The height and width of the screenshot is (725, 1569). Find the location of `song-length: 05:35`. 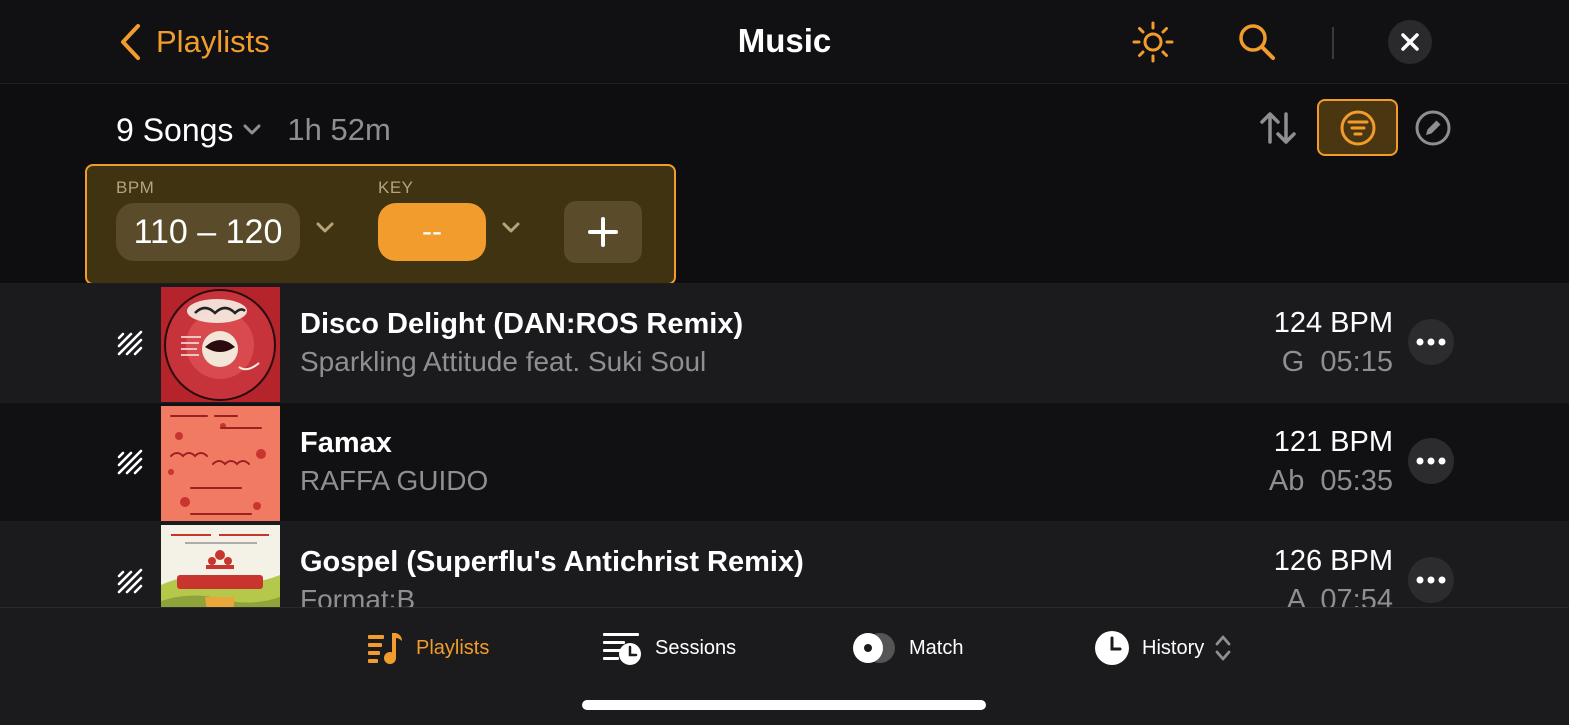

song-length: 05:35 is located at coordinates (1356, 481).